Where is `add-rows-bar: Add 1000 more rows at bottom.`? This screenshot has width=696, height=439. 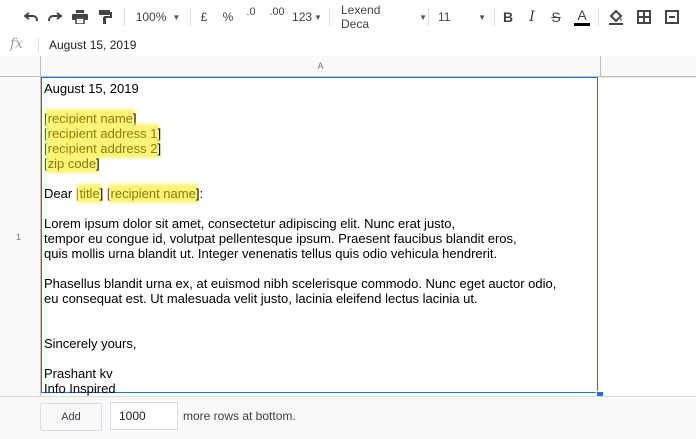 add-rows-bar: Add 1000 more rows at bottom. is located at coordinates (348, 417).